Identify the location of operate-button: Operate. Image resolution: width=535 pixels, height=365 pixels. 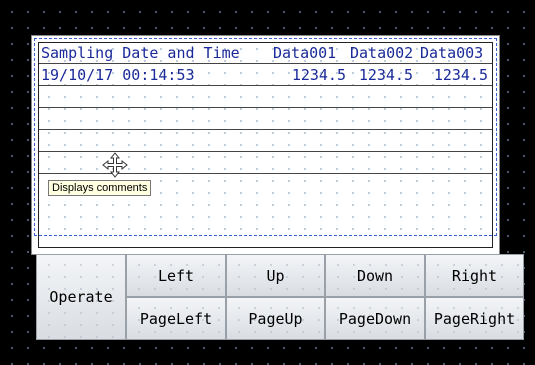
(81, 297).